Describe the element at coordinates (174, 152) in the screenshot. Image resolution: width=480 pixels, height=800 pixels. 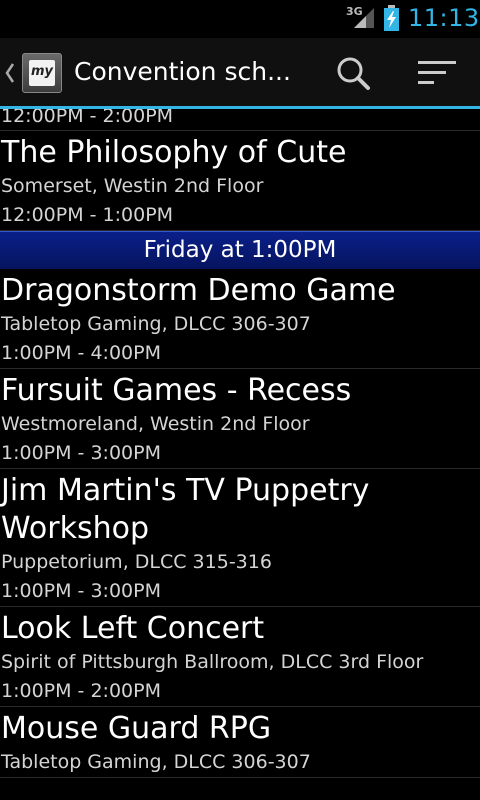
I see `event-title: The Philosophy of Cute` at that location.